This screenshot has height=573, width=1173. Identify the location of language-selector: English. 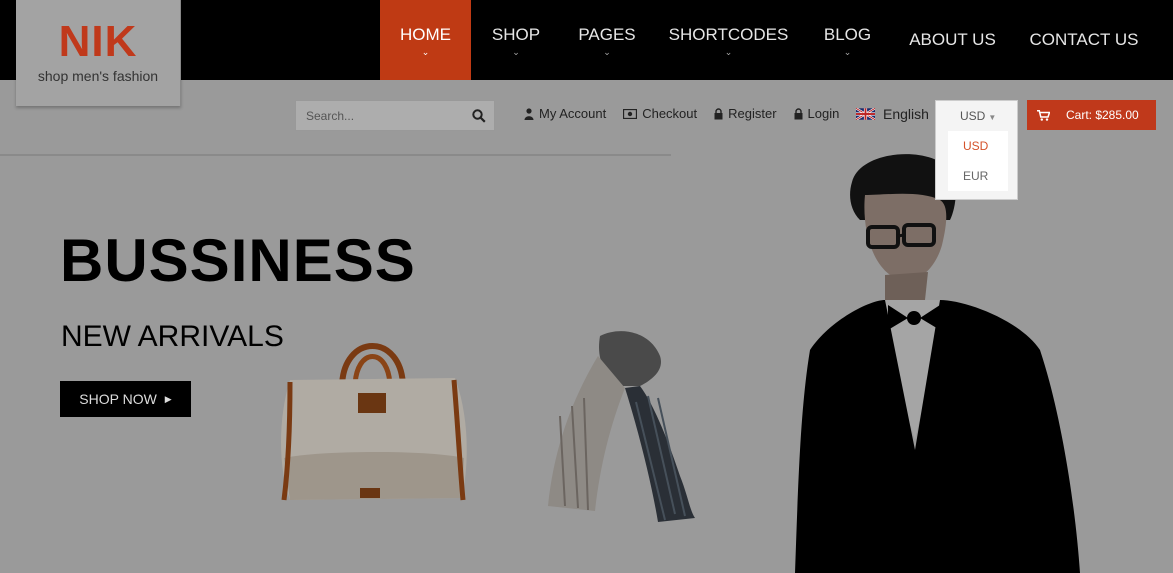
(892, 114).